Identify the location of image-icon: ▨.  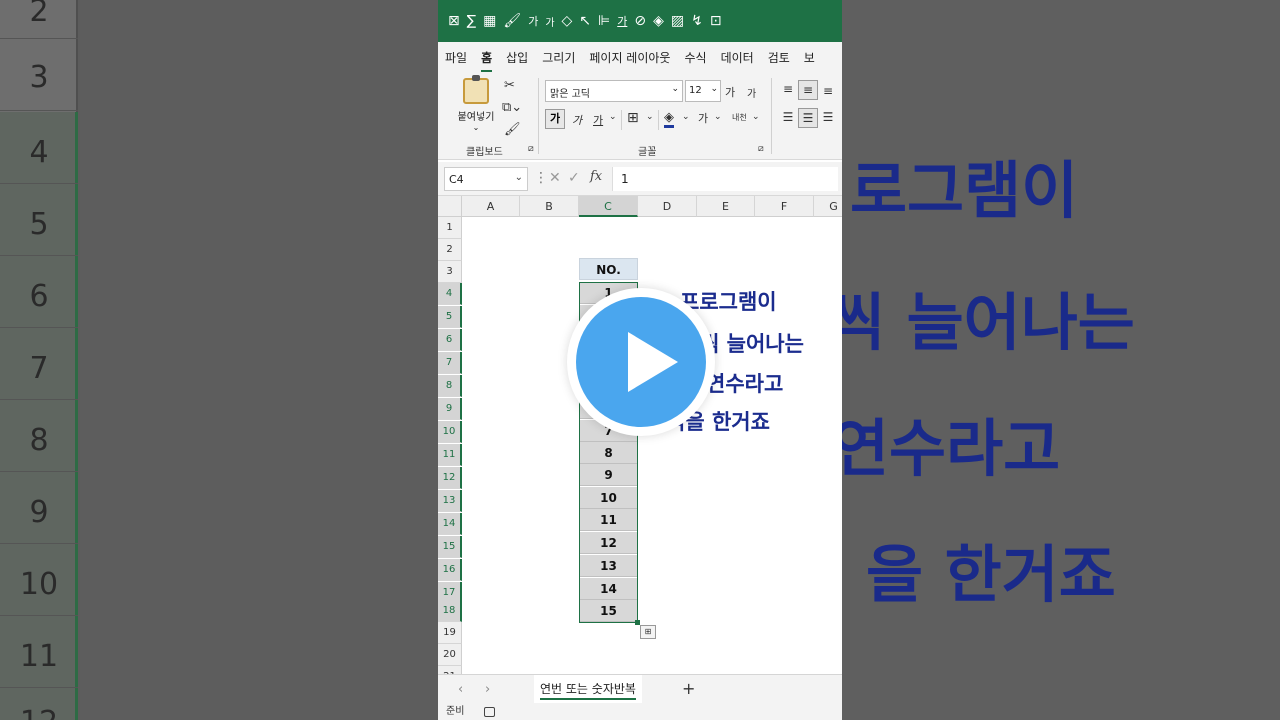
(677, 21).